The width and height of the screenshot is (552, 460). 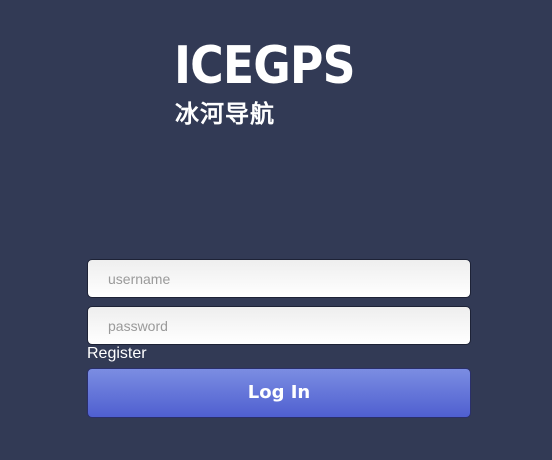 I want to click on brand-logo: ICEGPS 冰河导航, so click(x=284, y=84).